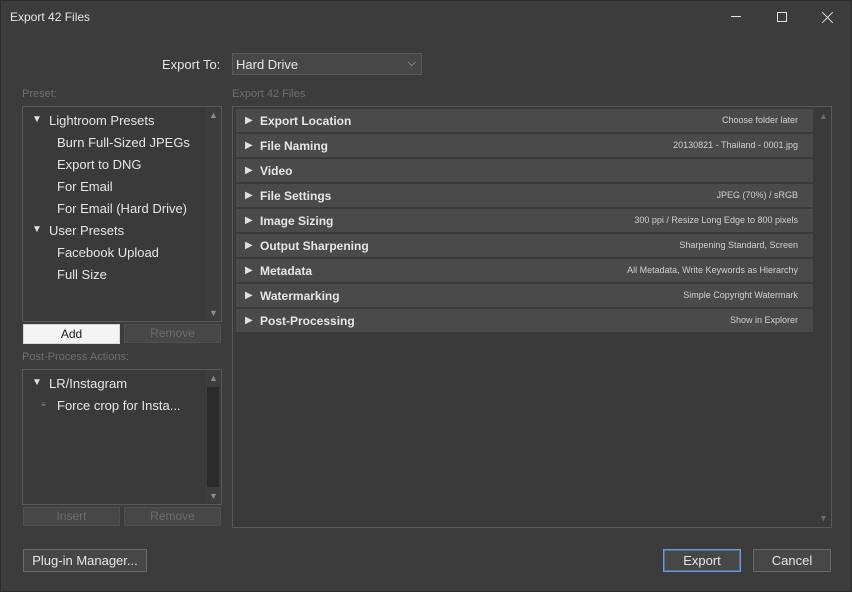 The width and height of the screenshot is (852, 592). What do you see at coordinates (740, 295) in the screenshot?
I see `section-summary: Simple Copyright Watermark` at bounding box center [740, 295].